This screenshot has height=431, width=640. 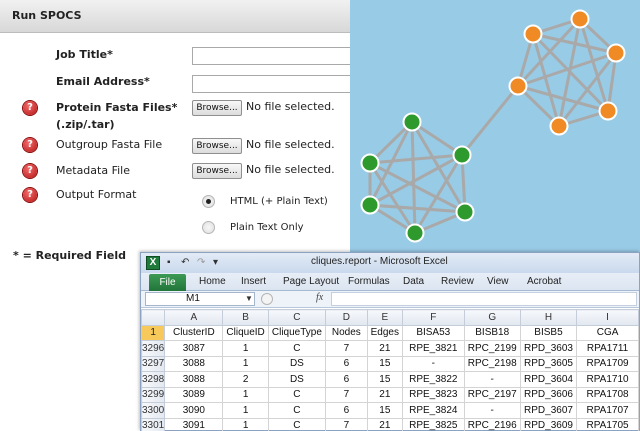 What do you see at coordinates (492, 424) in the screenshot?
I see `table-cell: RPC_2196` at bounding box center [492, 424].